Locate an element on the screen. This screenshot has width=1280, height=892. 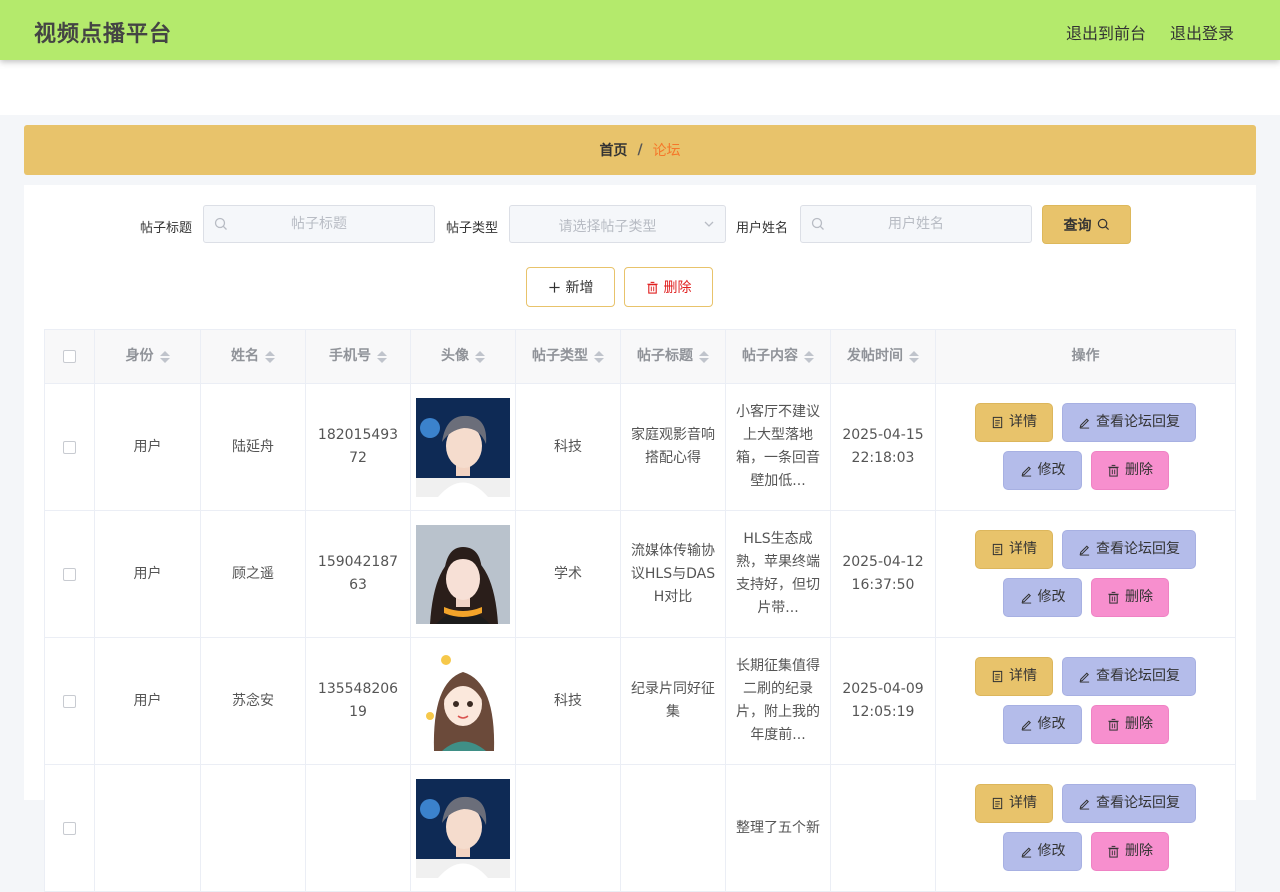
logout-link: 退出登录 is located at coordinates (1202, 32).